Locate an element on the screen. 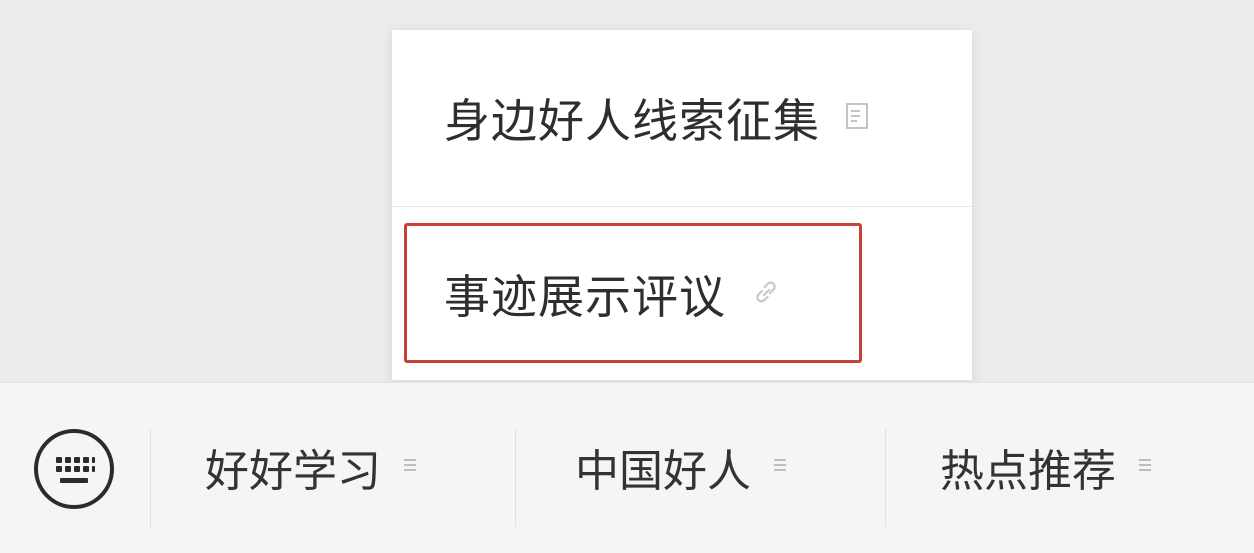 This screenshot has height=553, width=1254. menu-button-good-people: 中国好人 is located at coordinates (681, 467).